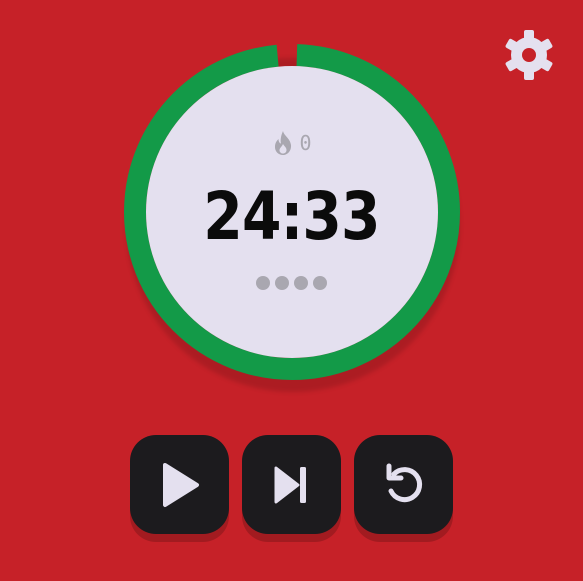  I want to click on settings-button, so click(529, 55).